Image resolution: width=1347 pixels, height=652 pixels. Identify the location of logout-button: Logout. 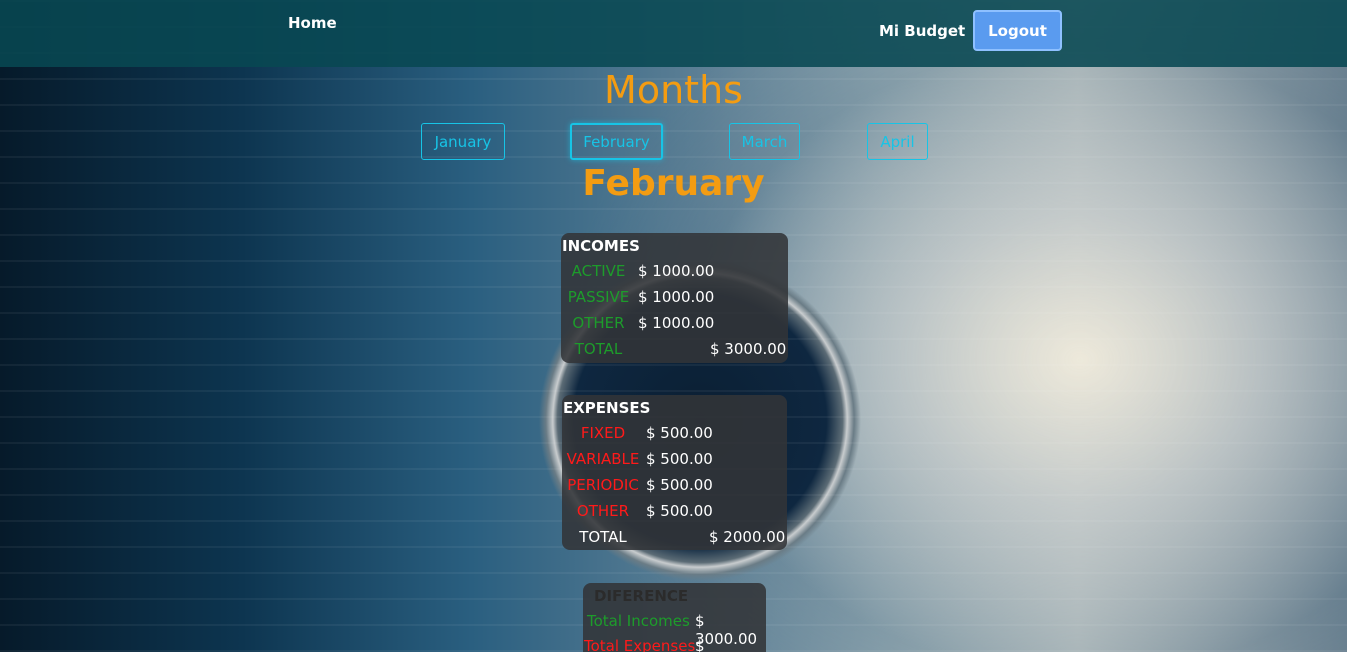
(1017, 30).